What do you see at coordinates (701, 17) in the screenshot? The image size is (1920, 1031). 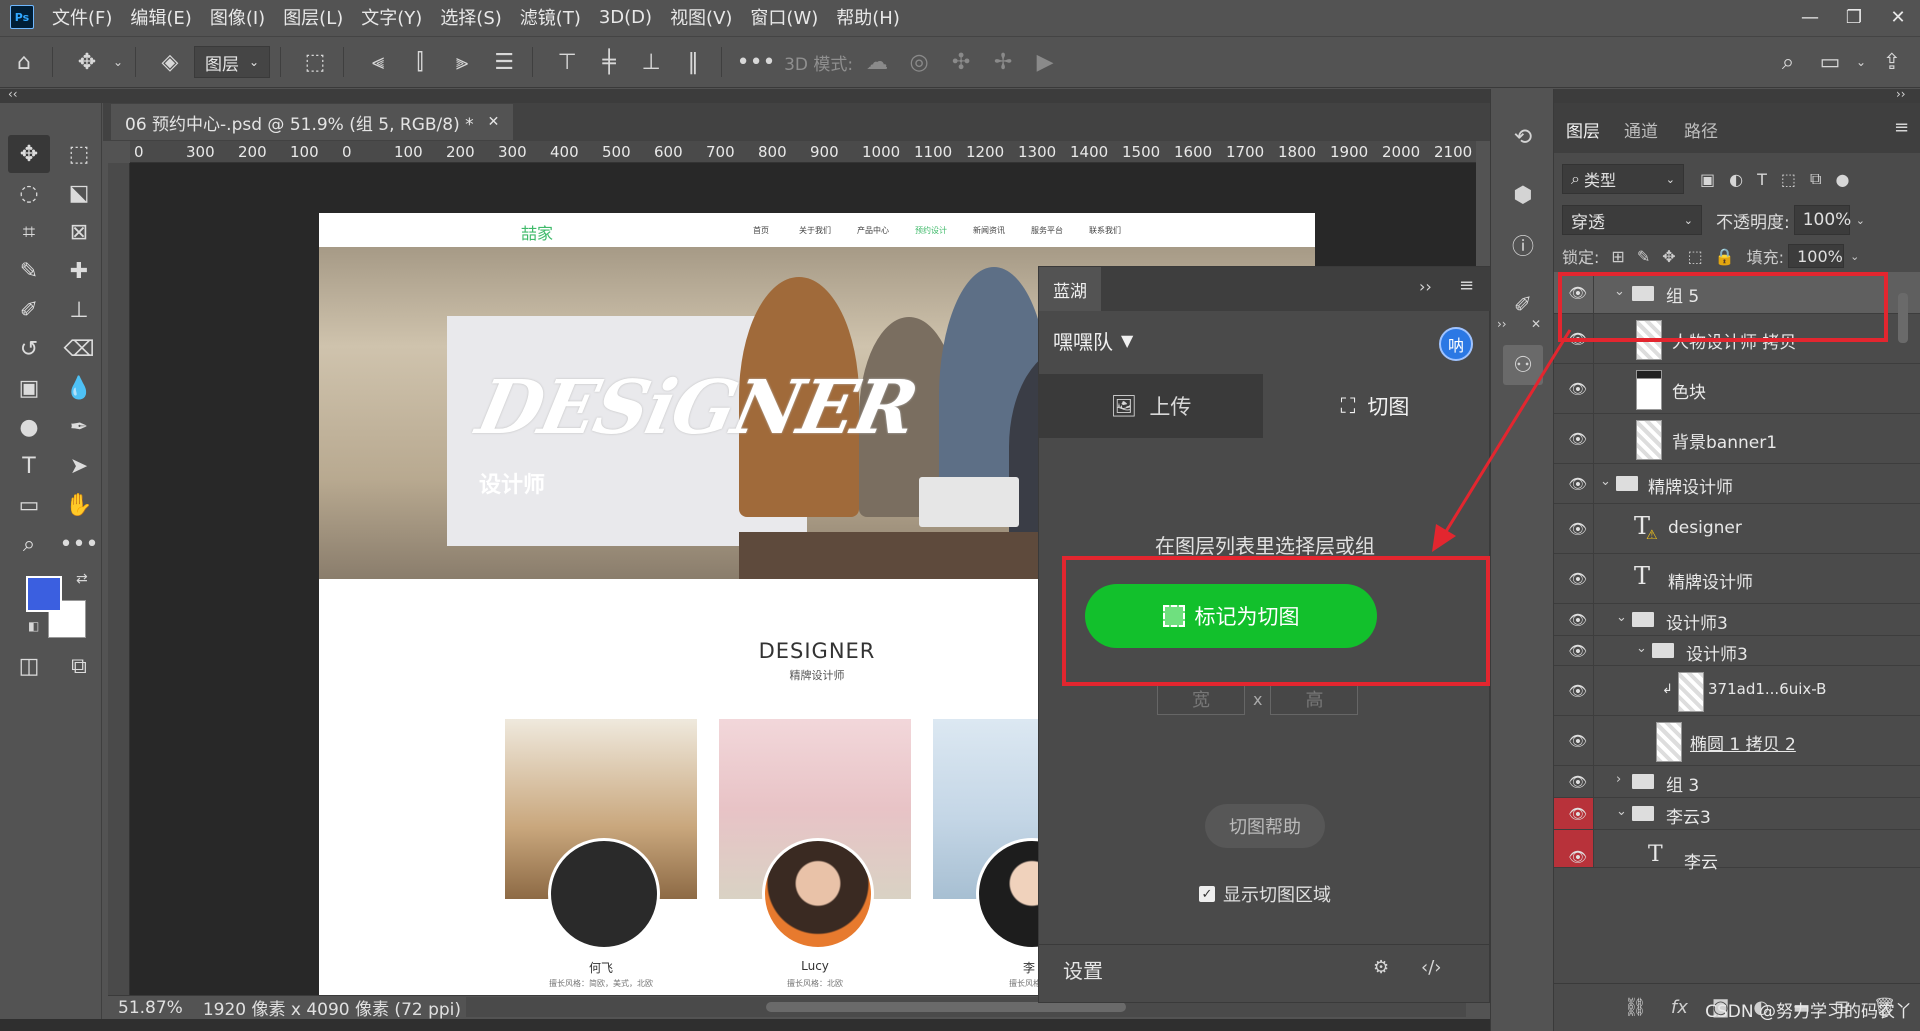 I see `menu-view: 视图(V)` at bounding box center [701, 17].